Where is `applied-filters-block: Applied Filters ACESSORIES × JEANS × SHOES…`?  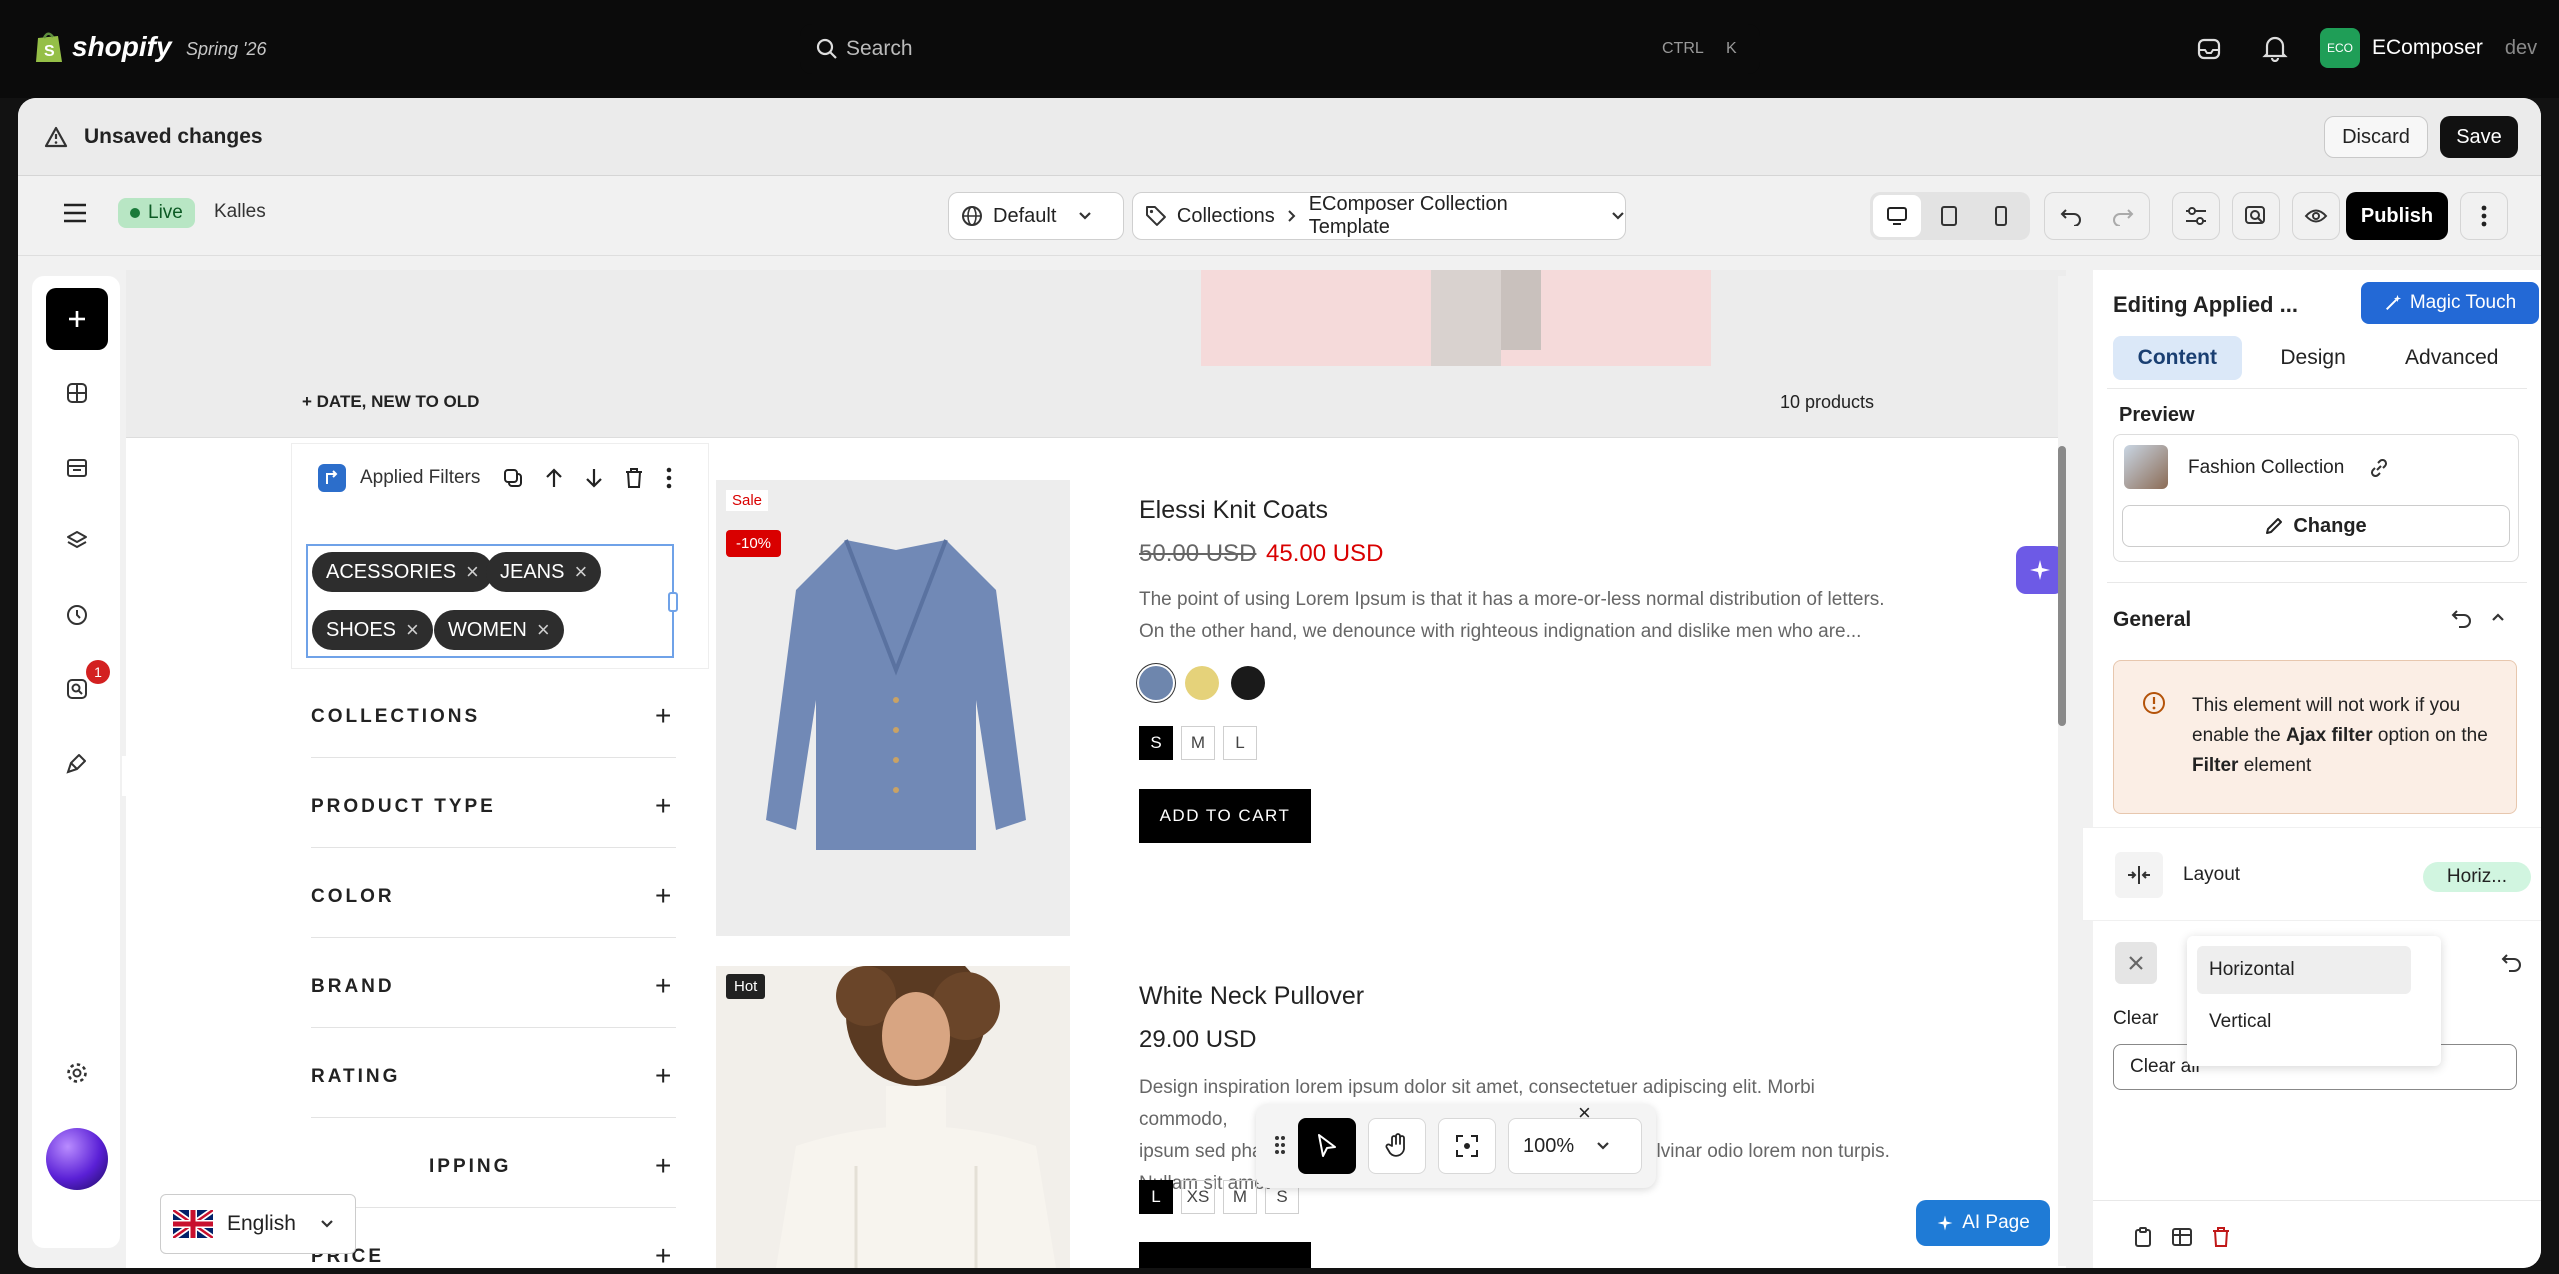 applied-filters-block: Applied Filters ACESSORIES × JEANS × SHOES… is located at coordinates (500, 556).